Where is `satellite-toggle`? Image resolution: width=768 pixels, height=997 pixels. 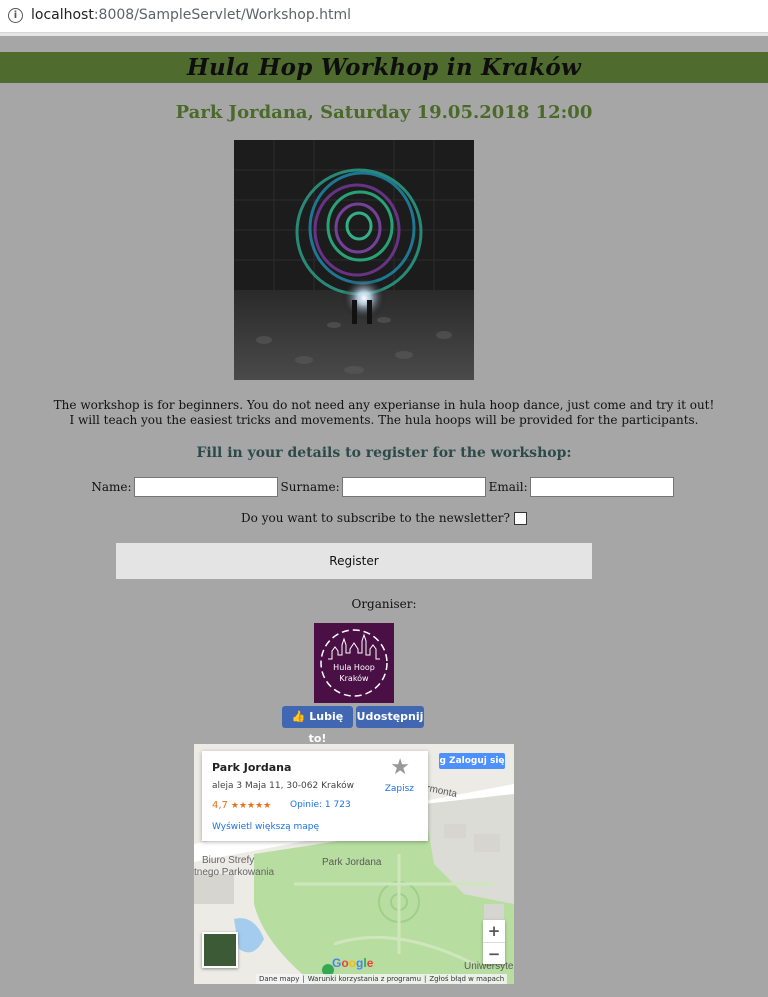 satellite-toggle is located at coordinates (220, 950).